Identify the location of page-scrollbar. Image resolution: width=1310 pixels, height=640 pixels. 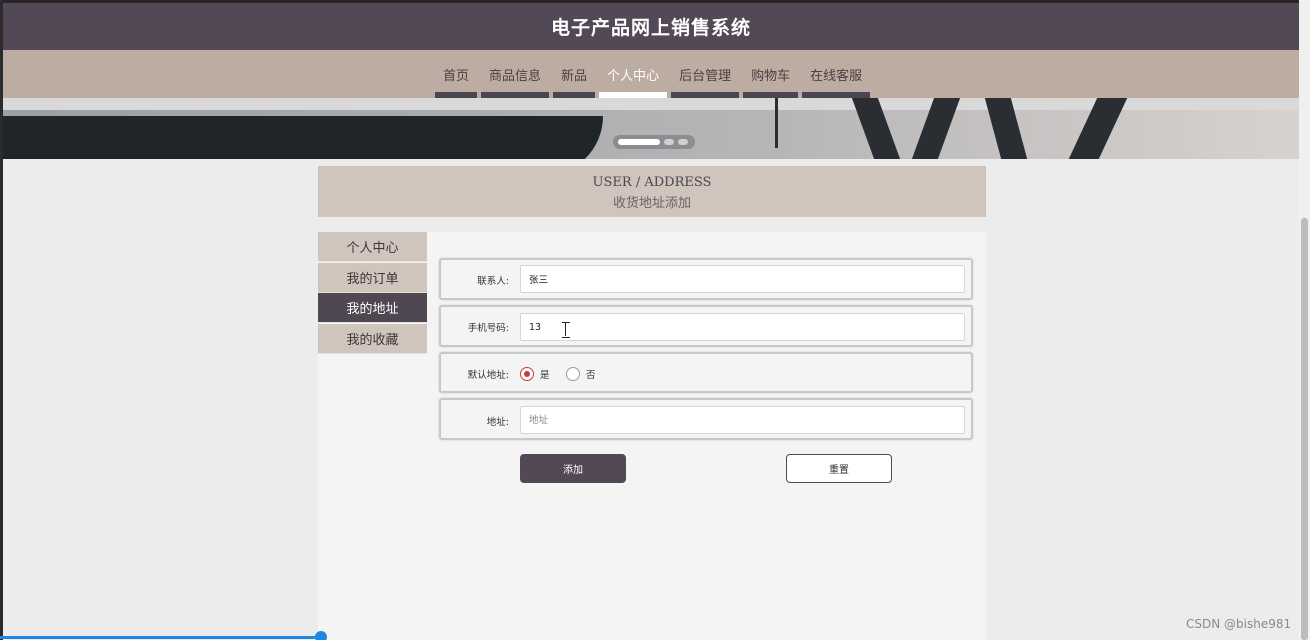
(1304, 320).